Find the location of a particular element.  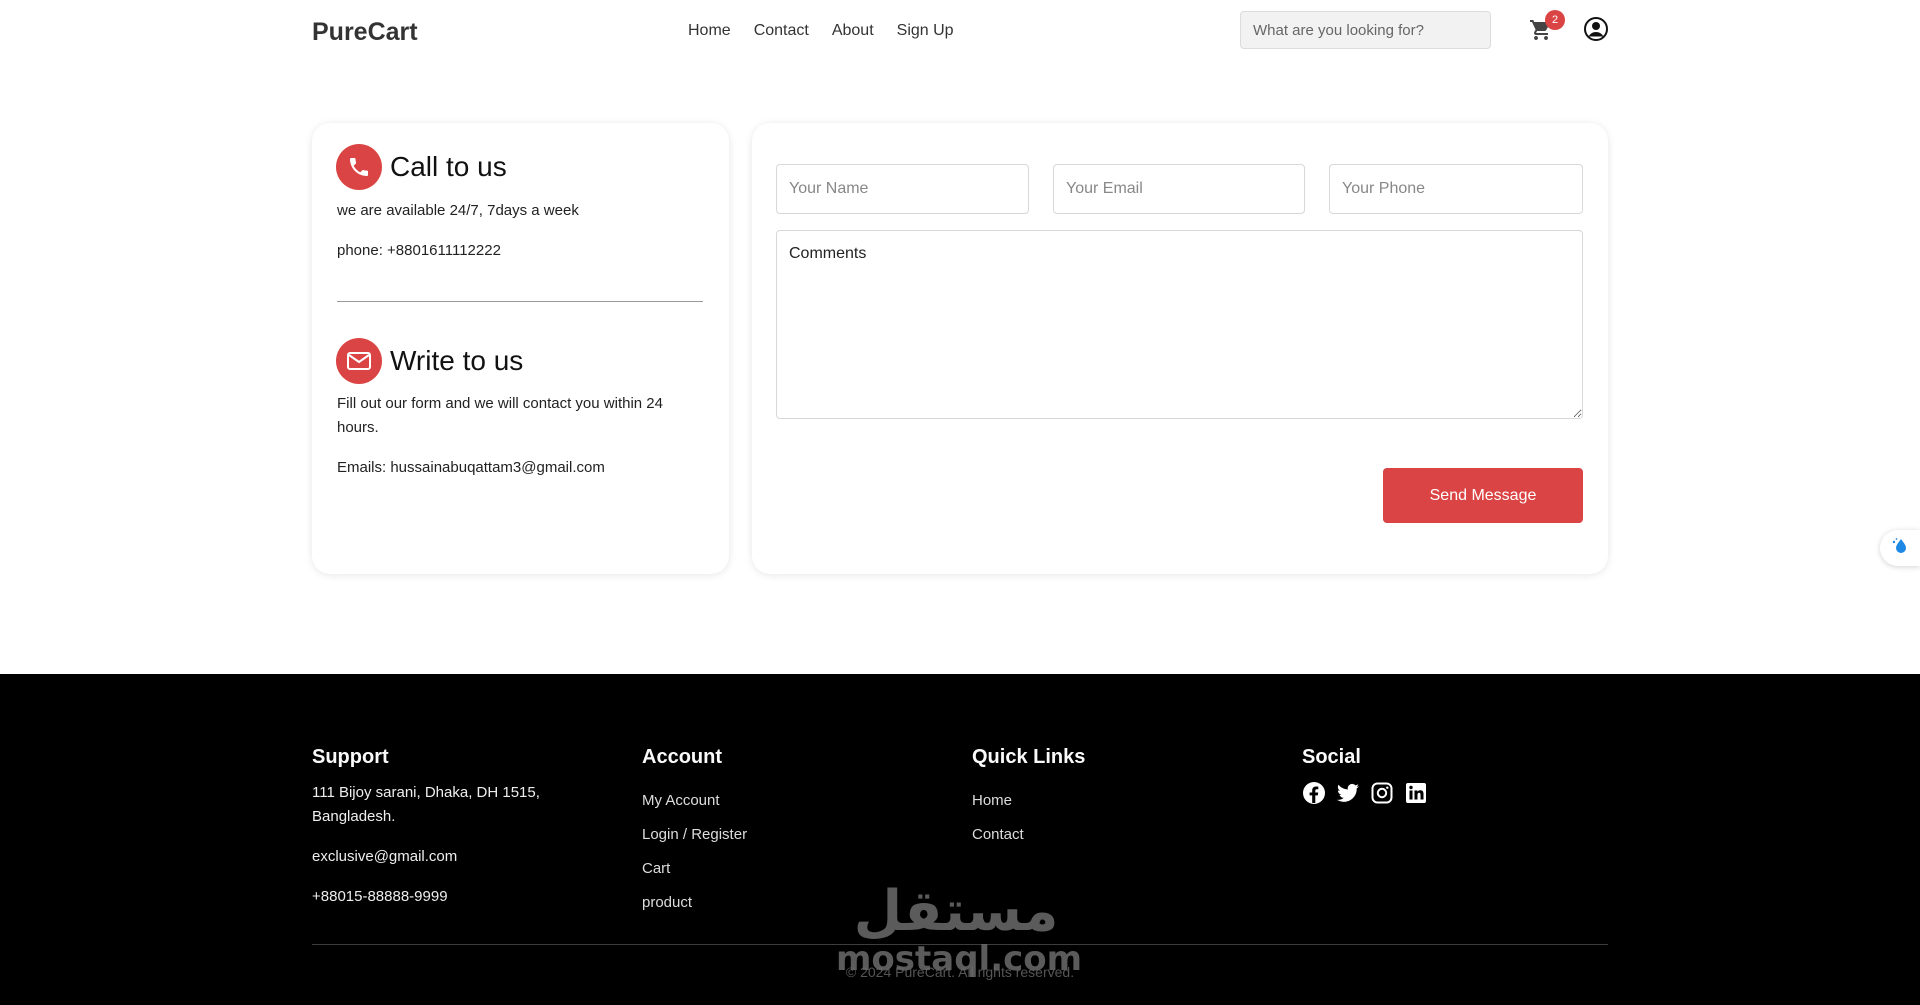

section-divider is located at coordinates (520, 301).